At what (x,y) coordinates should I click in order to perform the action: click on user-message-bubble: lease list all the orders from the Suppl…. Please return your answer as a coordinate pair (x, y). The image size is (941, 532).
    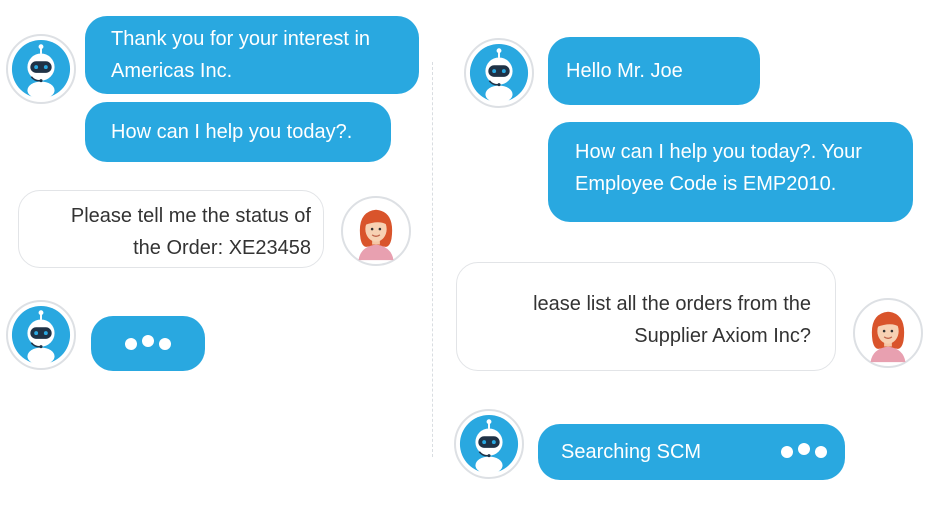
    Looking at the image, I should click on (646, 316).